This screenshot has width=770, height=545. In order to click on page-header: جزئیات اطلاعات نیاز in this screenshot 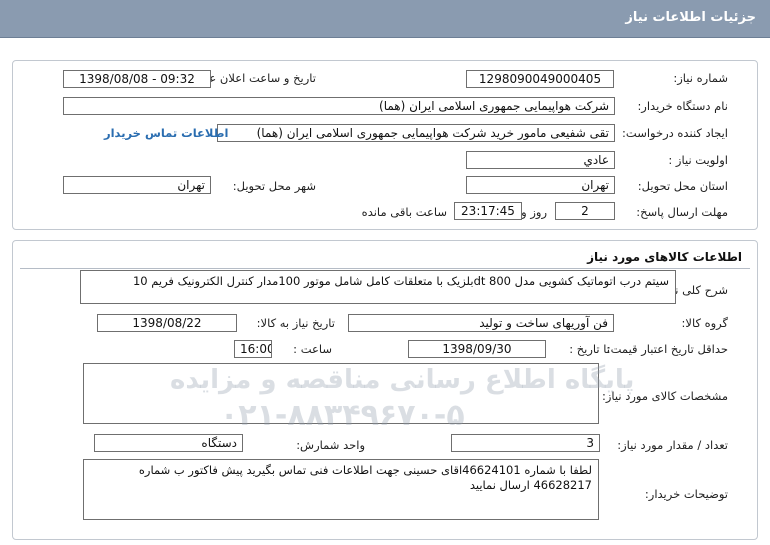, I will do `click(385, 19)`.